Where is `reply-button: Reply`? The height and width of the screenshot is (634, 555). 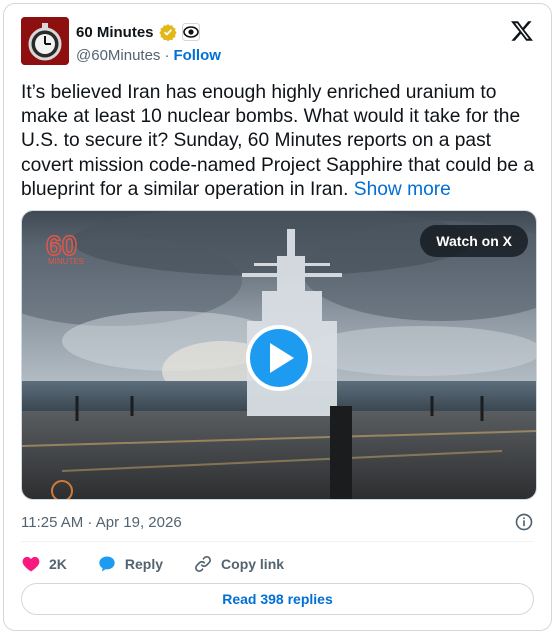 reply-button: Reply is located at coordinates (130, 564).